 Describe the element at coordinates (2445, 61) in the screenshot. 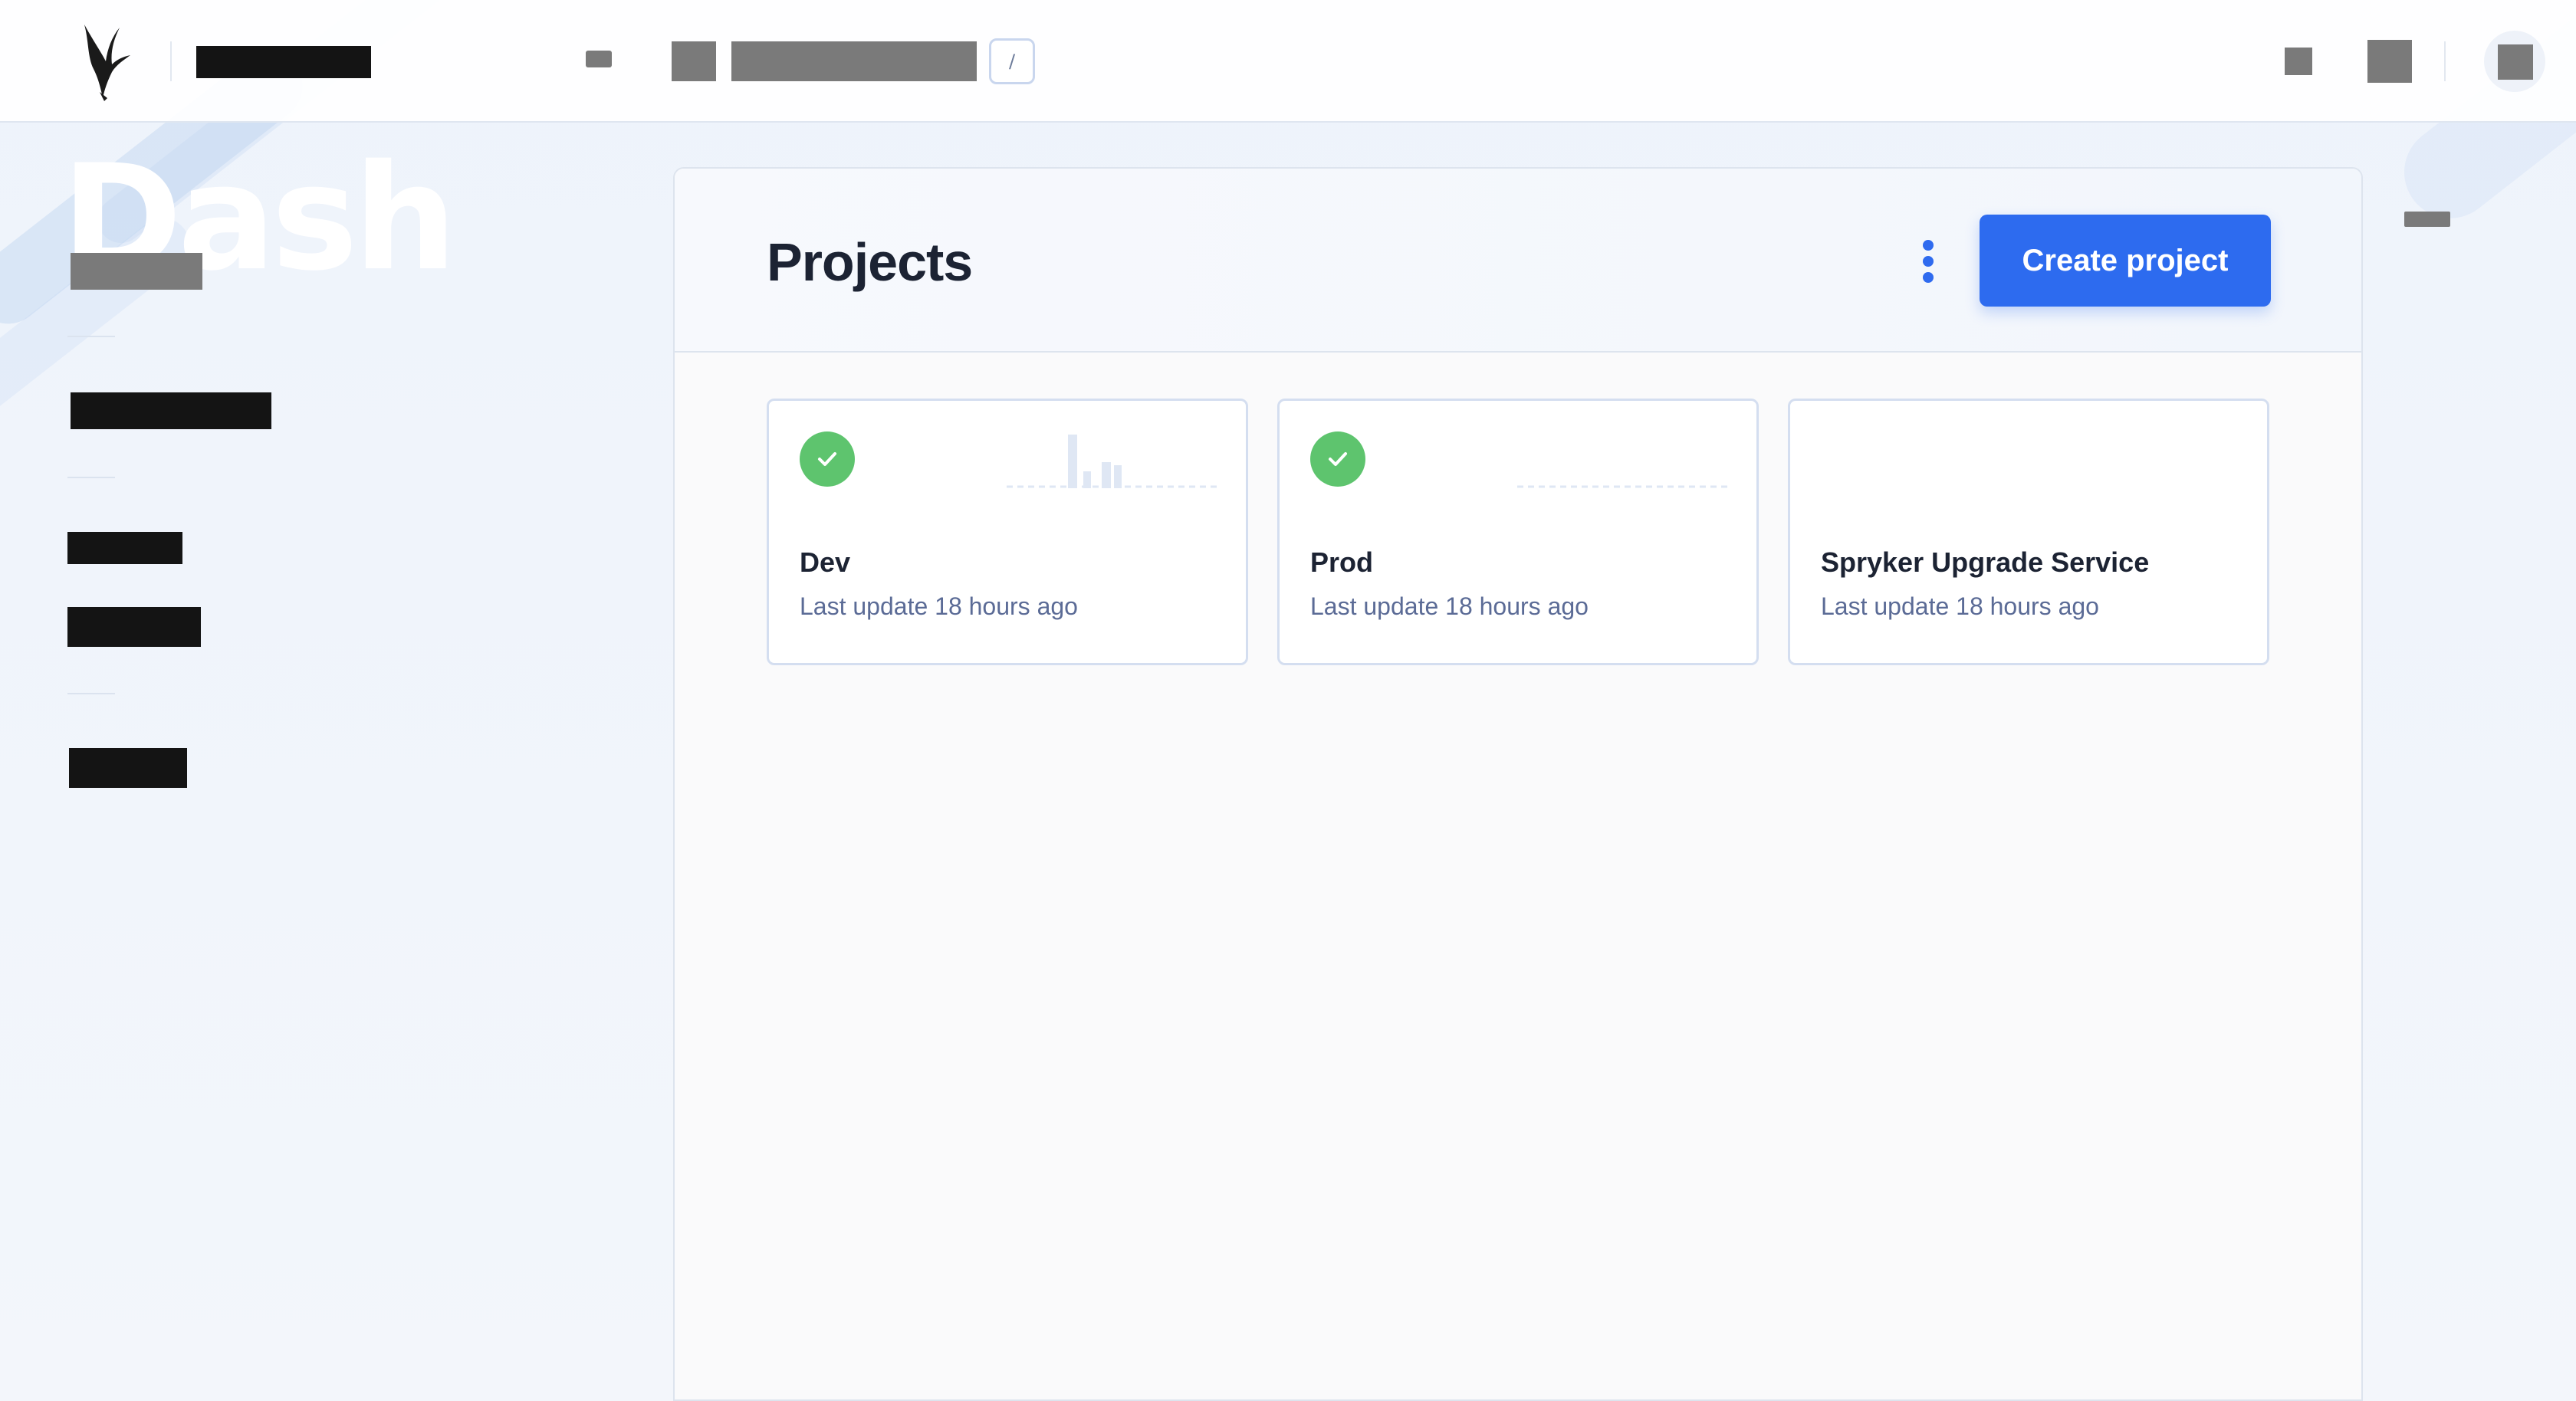

I see `topbar-divider` at that location.